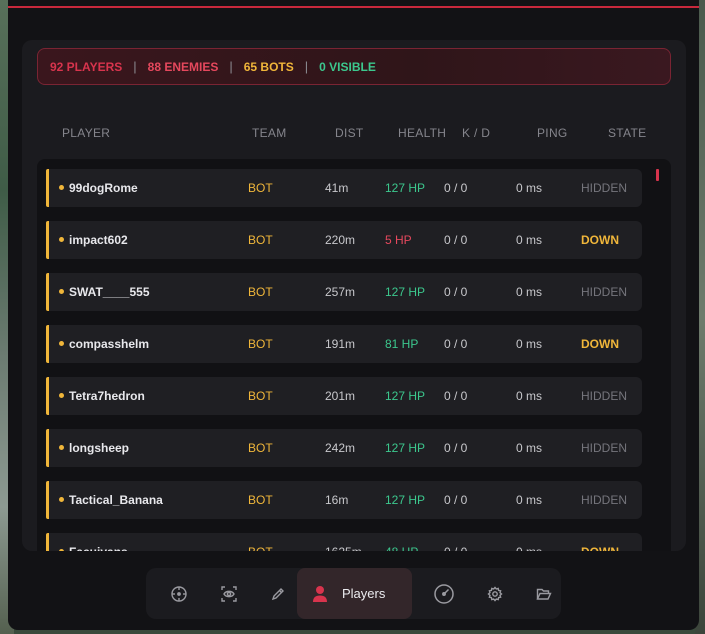 Image resolution: width=705 pixels, height=634 pixels. I want to click on performance-button, so click(444, 593).